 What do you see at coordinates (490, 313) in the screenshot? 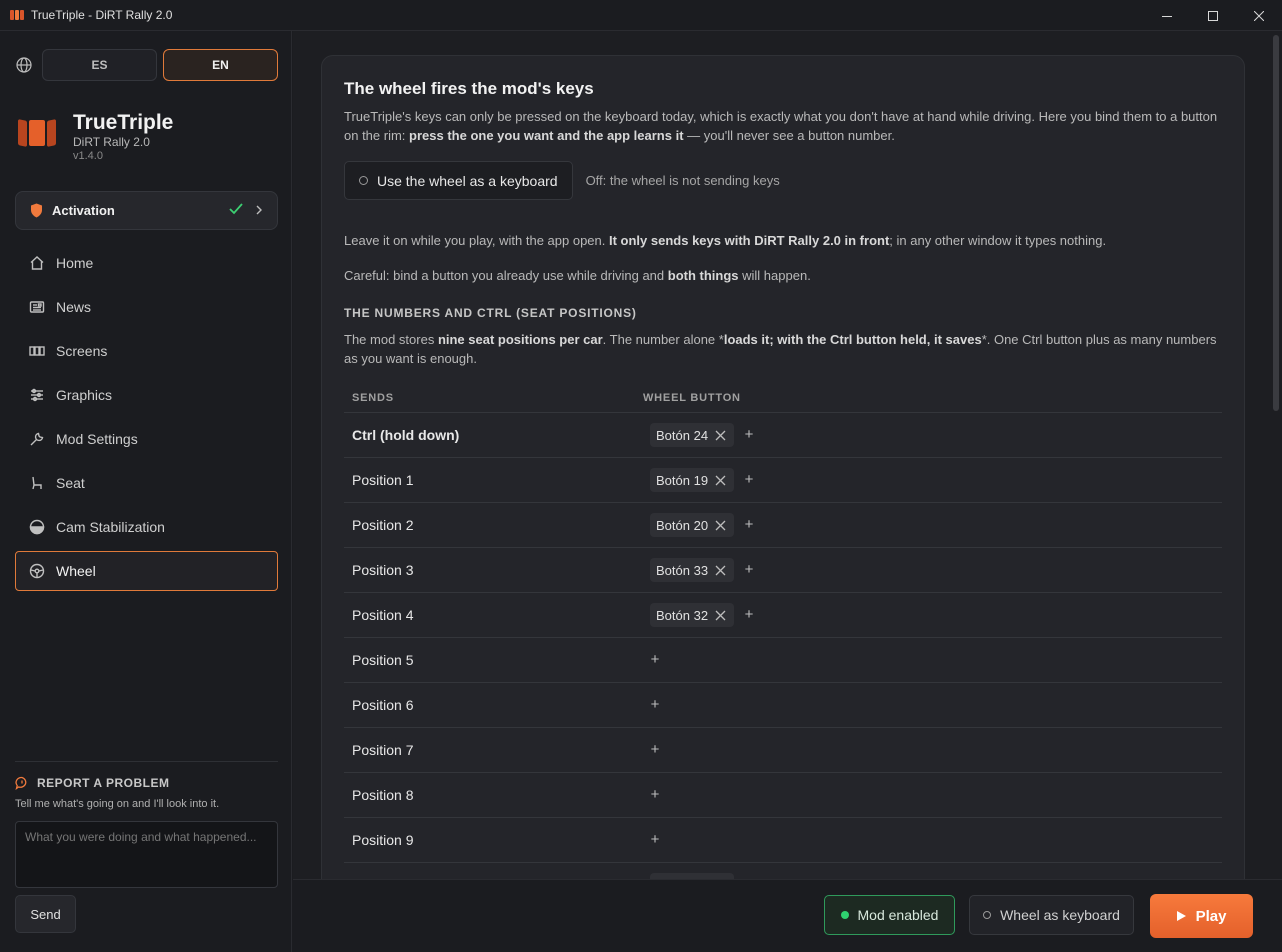
I see `section-title: THE NUMBERS AND CTRL (SEAT POSITIONS)` at bounding box center [490, 313].